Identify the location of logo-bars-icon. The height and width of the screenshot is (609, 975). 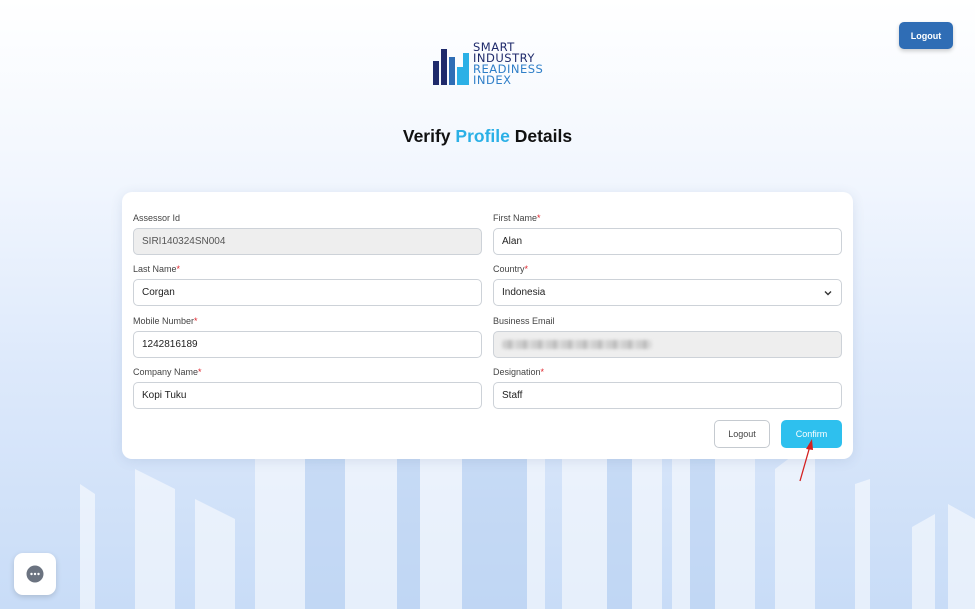
(451, 67).